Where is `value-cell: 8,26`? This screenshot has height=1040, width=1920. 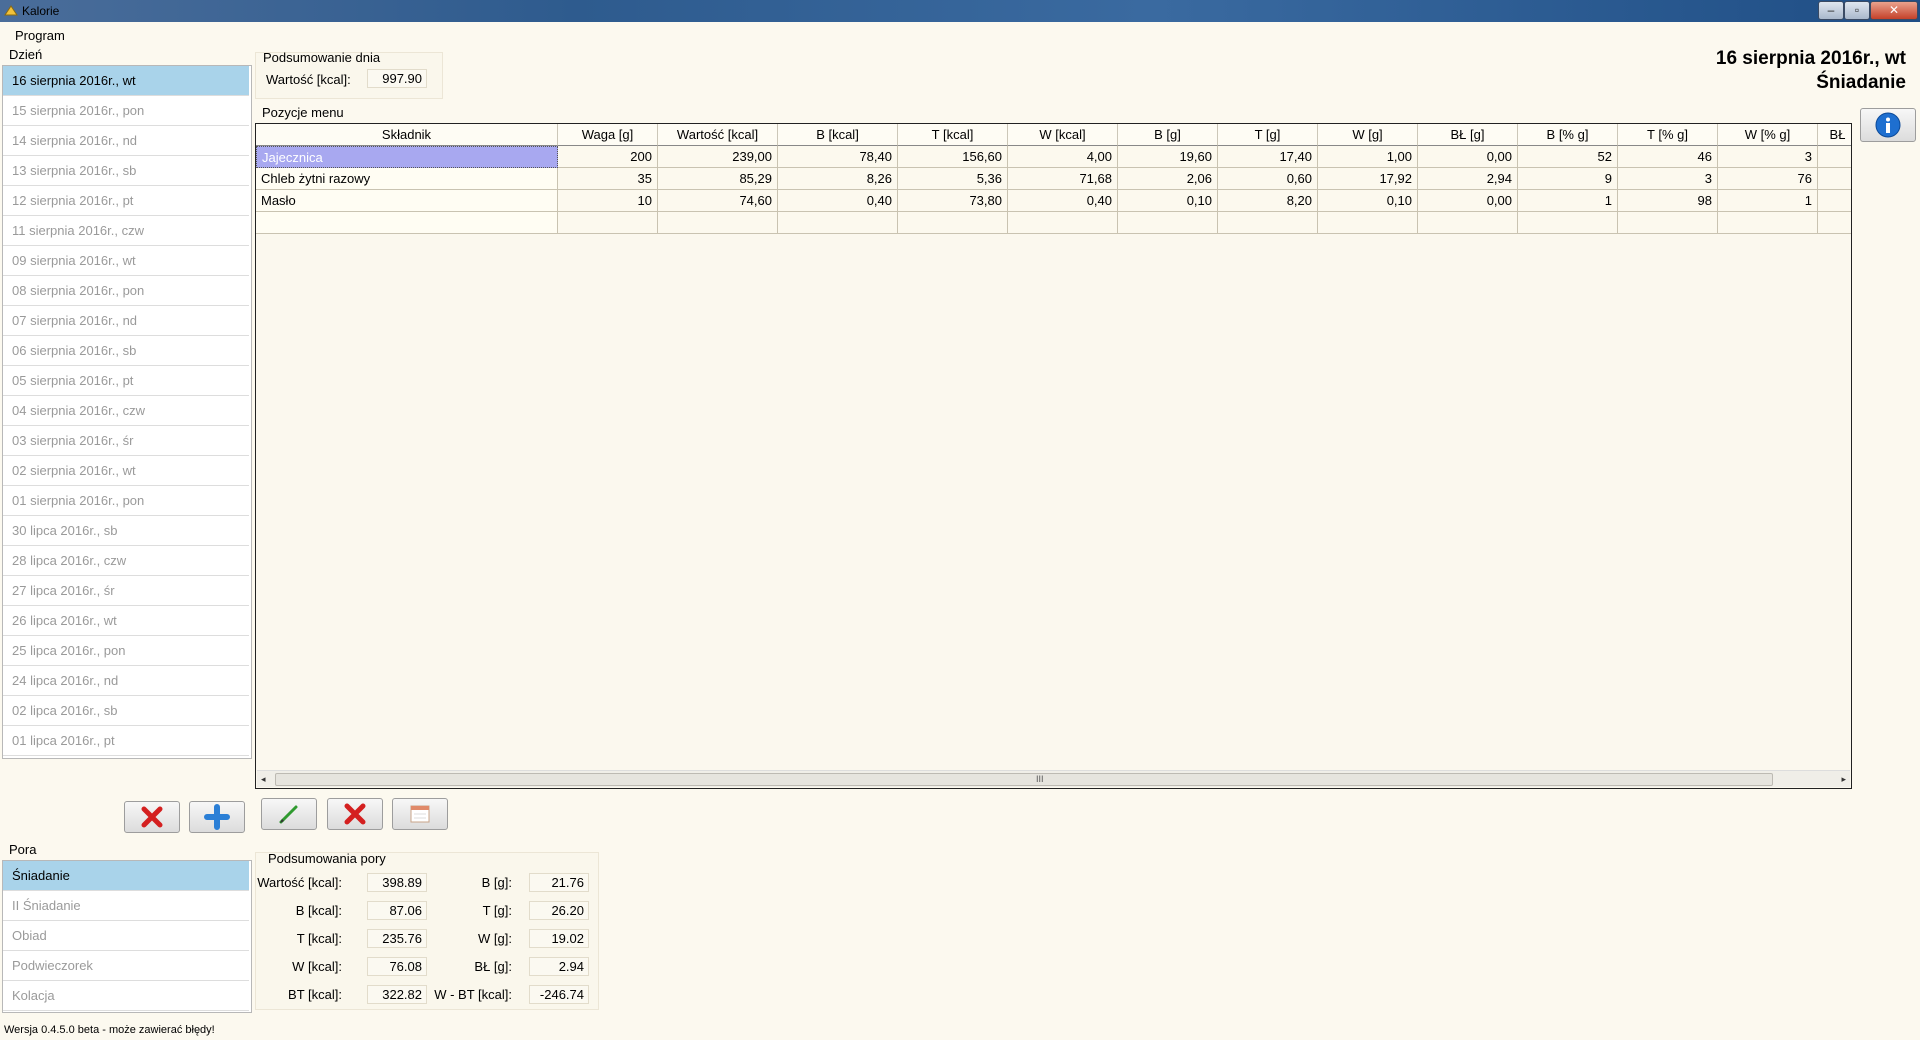 value-cell: 8,26 is located at coordinates (838, 179).